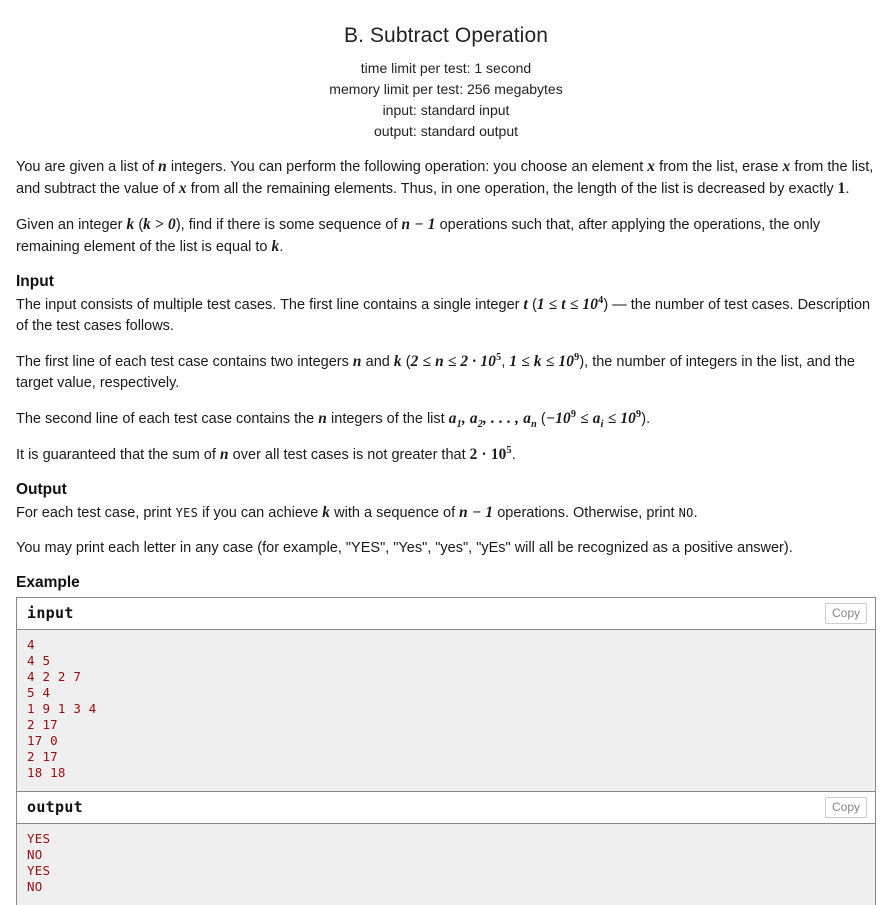 The width and height of the screenshot is (892, 905). Describe the element at coordinates (542, 361) in the screenshot. I see `math-k-range: 1 ≤ k ≤ 10` at that location.